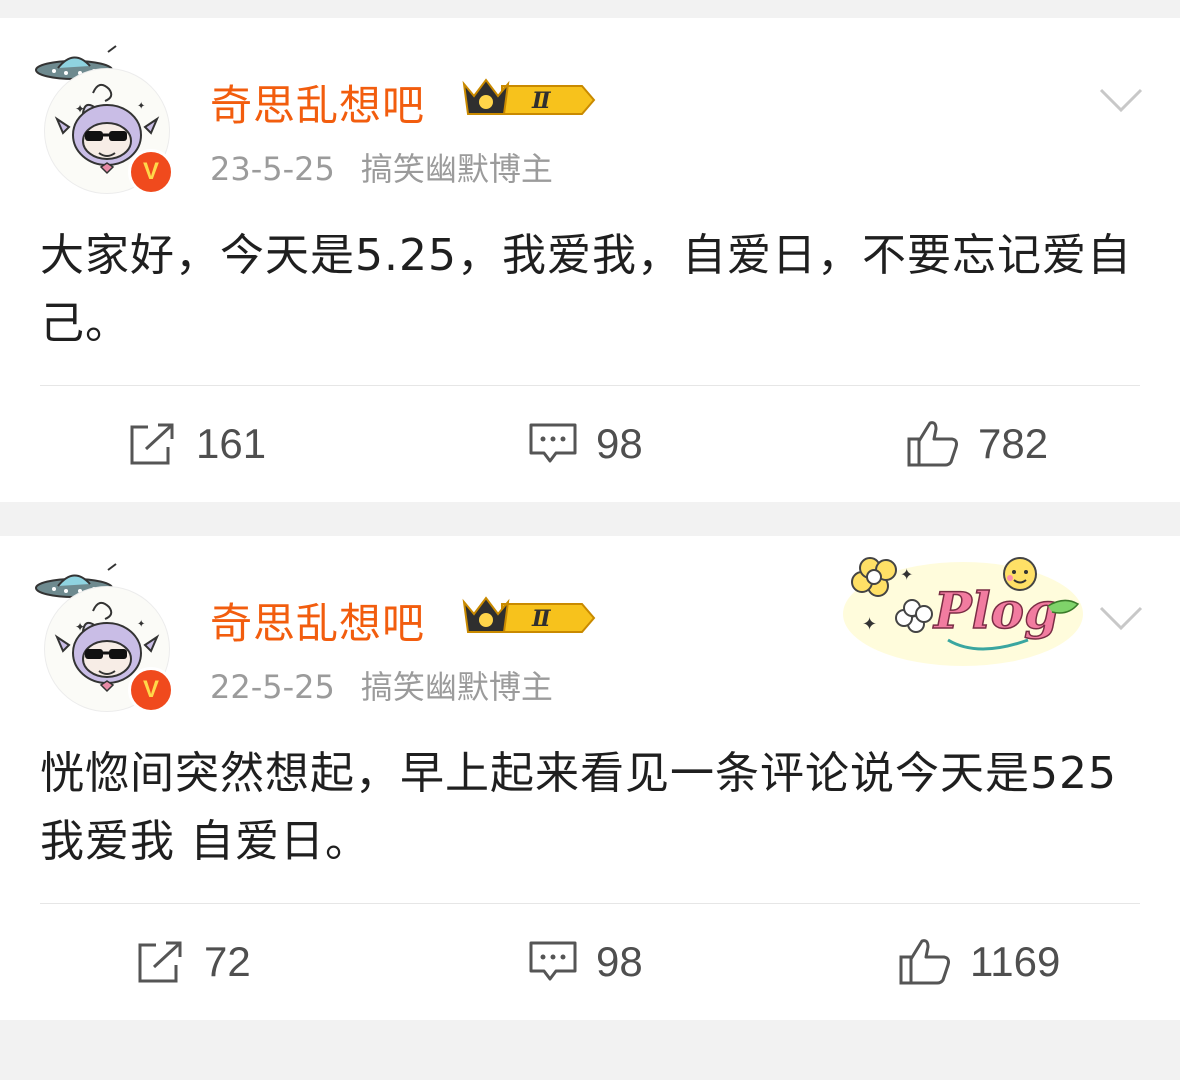 This screenshot has width=1180, height=1080. I want to click on plog-sticker: Plog ✦ ✦, so click(963, 611).